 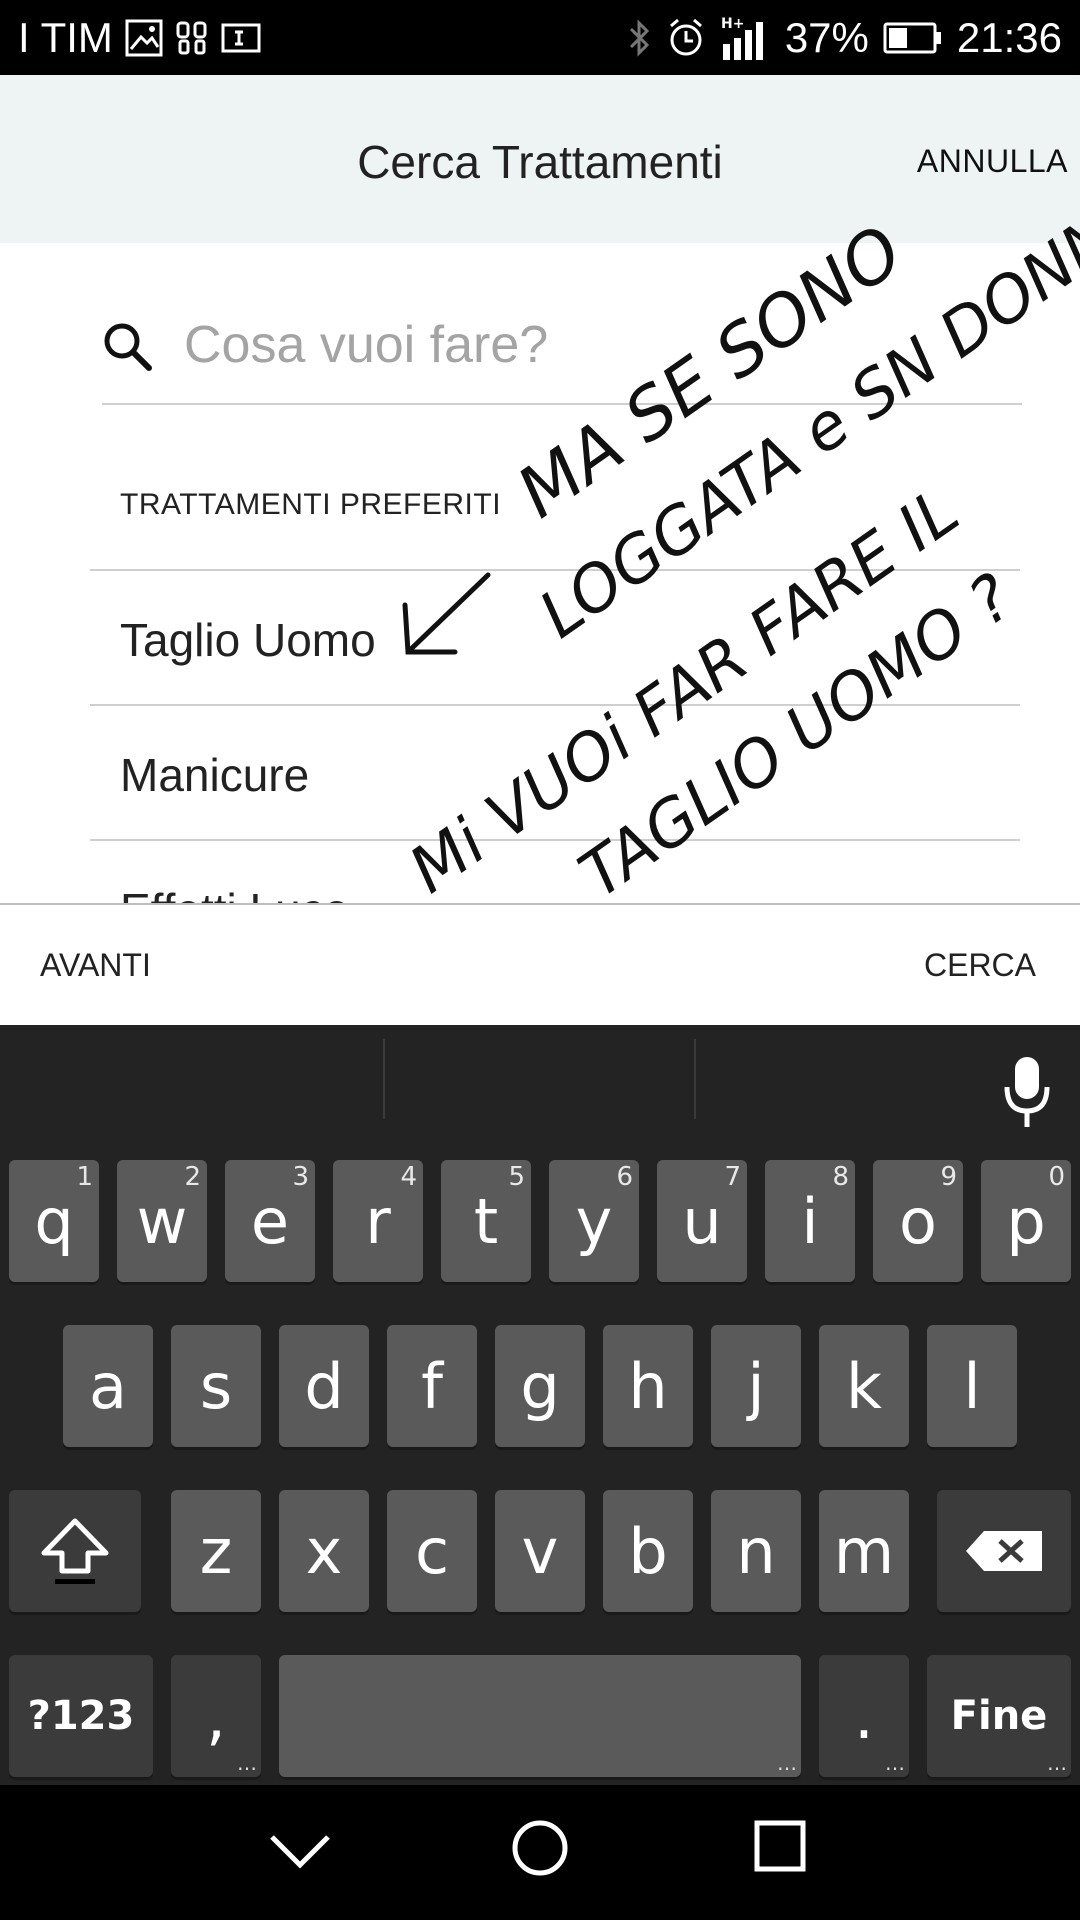 I want to click on key-h: h, so click(x=648, y=1386).